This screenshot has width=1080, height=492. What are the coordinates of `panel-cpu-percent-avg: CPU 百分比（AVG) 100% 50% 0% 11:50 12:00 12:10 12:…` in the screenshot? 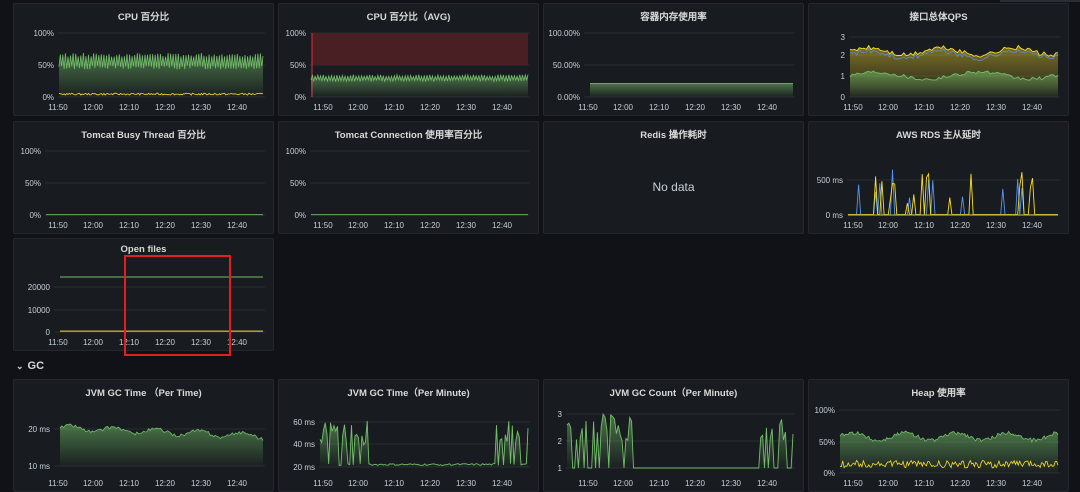 It's located at (408, 59).